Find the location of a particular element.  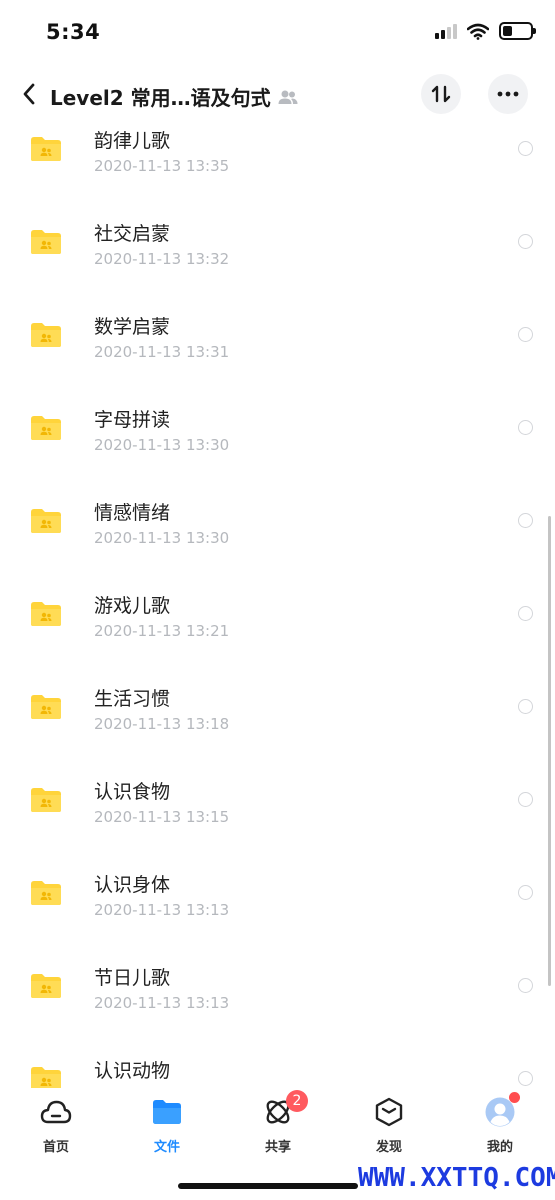

file-name: 韵律儿歌 is located at coordinates (132, 141).